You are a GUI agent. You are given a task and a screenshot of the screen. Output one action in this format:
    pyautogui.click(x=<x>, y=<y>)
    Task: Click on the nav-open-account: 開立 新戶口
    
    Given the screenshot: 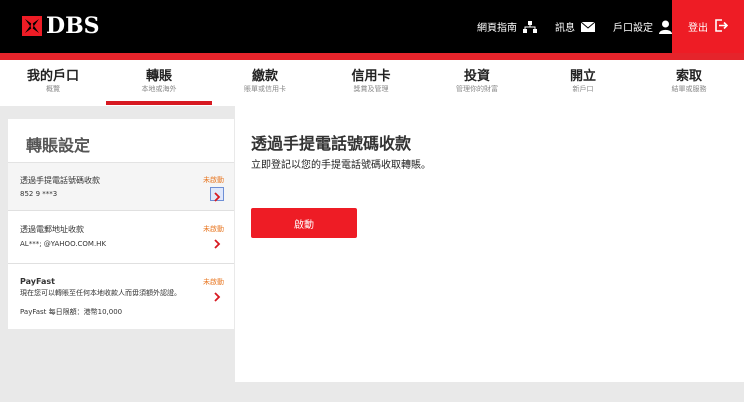 What is the action you would take?
    pyautogui.click(x=583, y=83)
    